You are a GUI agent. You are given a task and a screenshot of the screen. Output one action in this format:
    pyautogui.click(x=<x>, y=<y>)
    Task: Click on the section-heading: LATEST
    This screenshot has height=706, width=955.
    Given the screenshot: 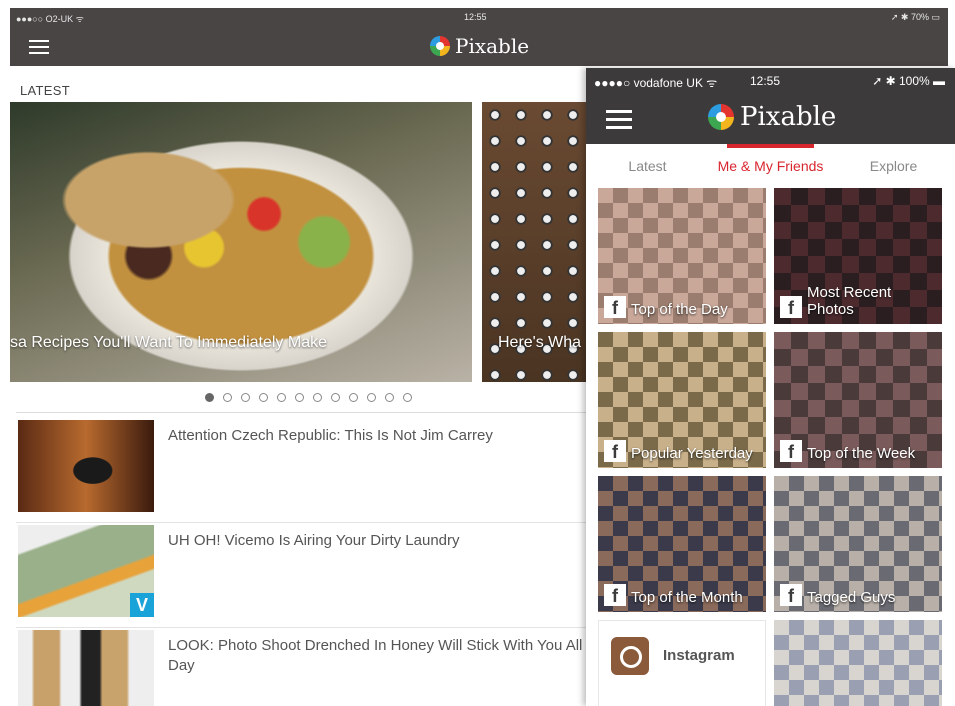 What is the action you would take?
    pyautogui.click(x=45, y=90)
    